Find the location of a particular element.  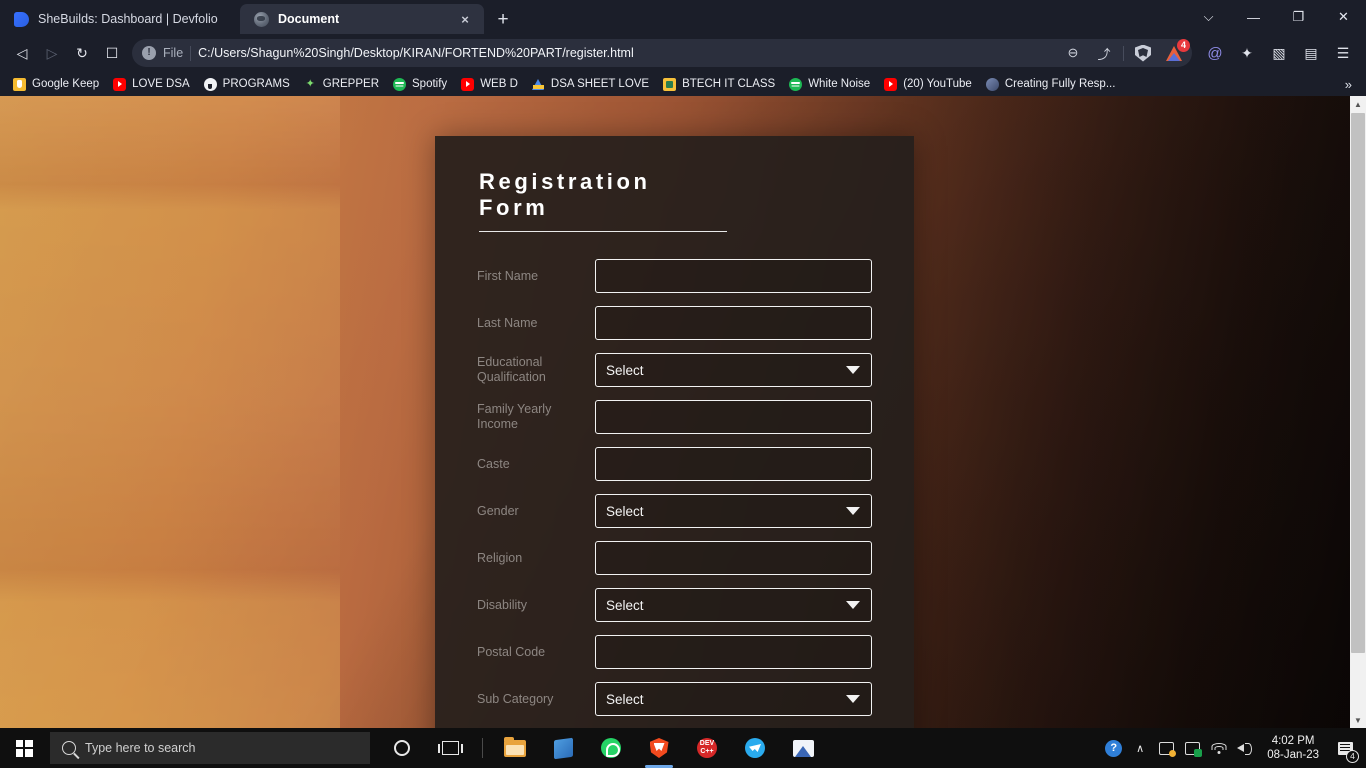

clock: 4:02 PM 08-Jan-23 is located at coordinates (1293, 748).